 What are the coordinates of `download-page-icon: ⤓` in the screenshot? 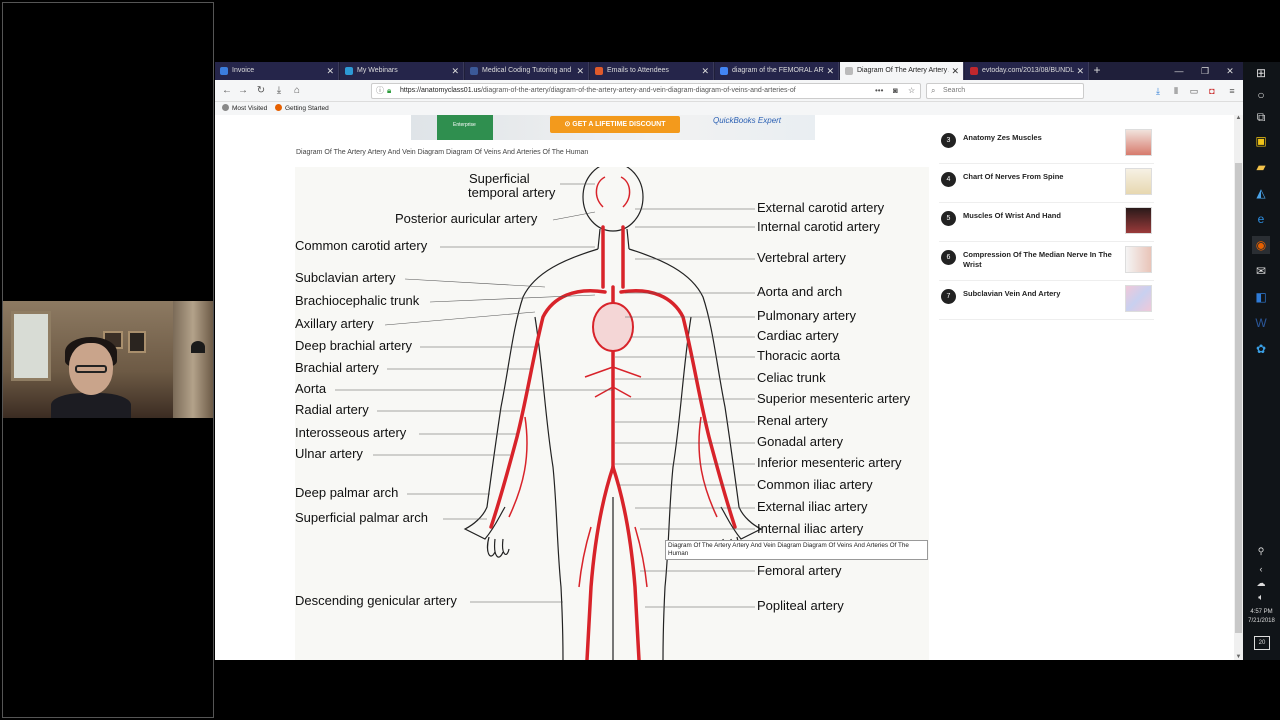 It's located at (279, 91).